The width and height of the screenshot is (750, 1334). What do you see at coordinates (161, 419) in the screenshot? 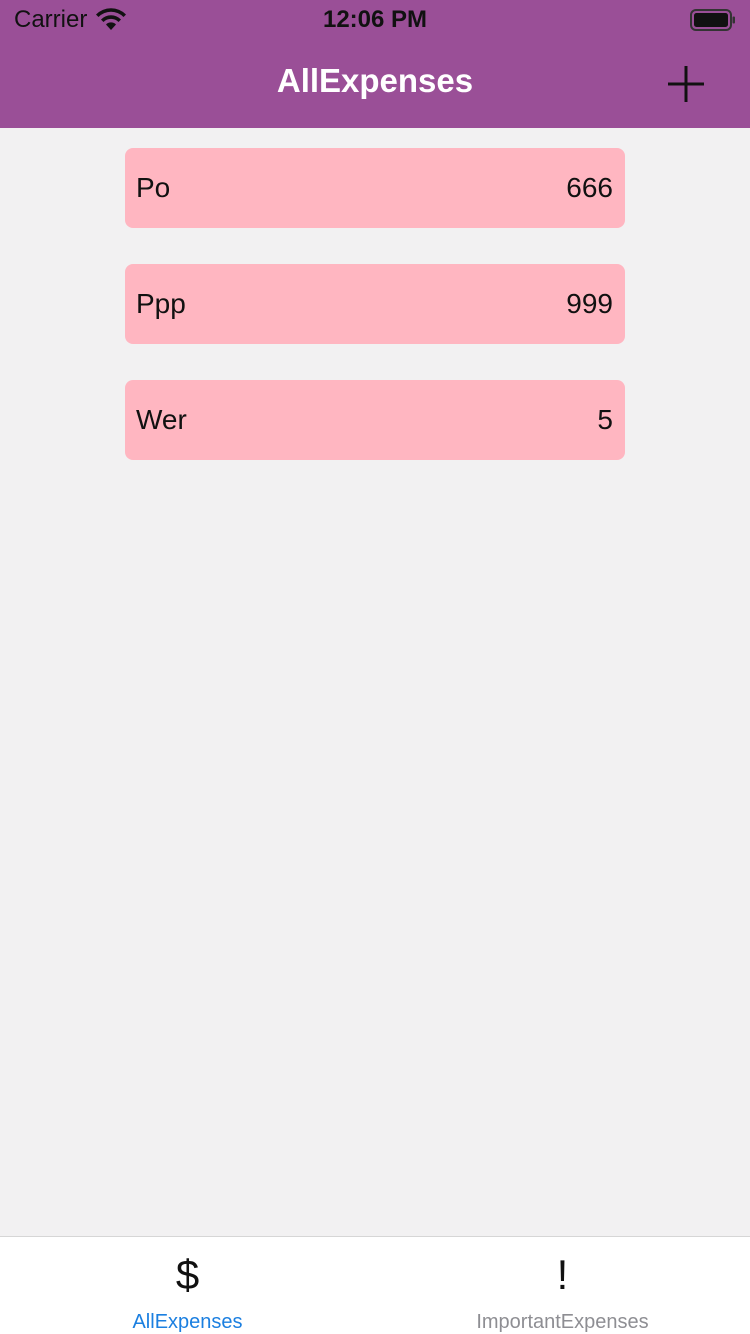
I see `expense-name: Wer` at bounding box center [161, 419].